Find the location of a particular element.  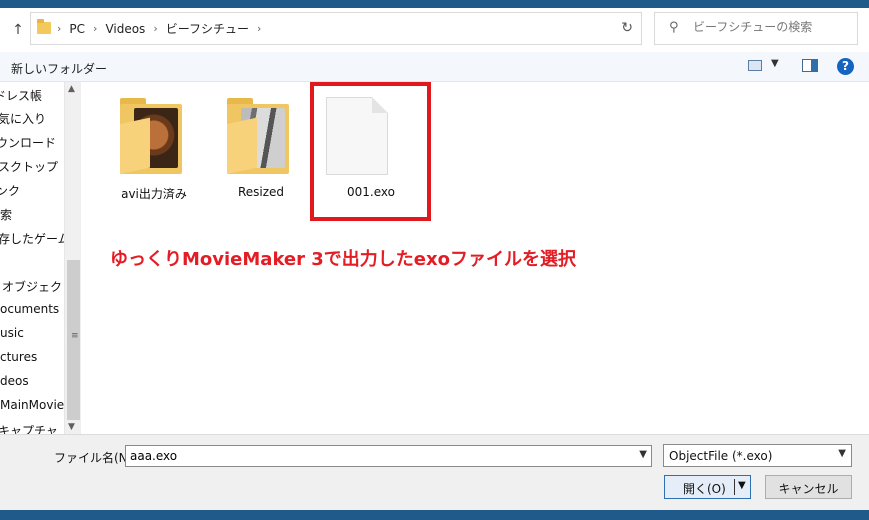

nav-item-pictures: ctures is located at coordinates (18, 357).